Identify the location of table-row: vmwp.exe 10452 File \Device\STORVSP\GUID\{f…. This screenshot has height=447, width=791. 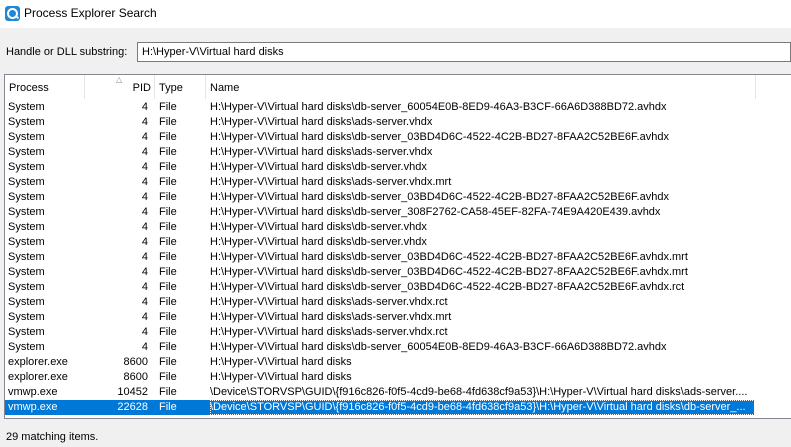
(398, 392).